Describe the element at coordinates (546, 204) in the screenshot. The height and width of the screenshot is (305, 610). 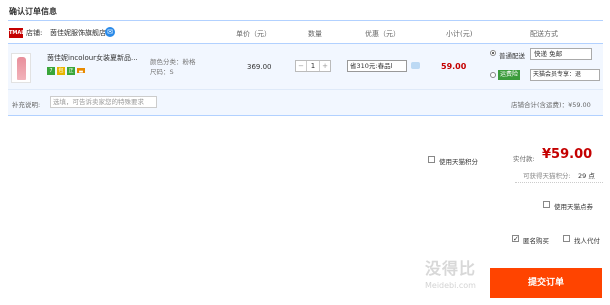
I see `tmall-coupon-checkbox` at that location.